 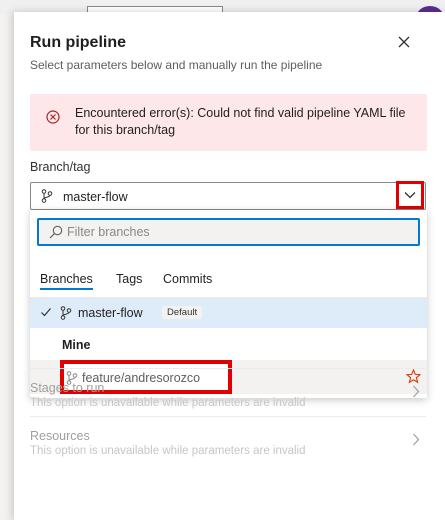 What do you see at coordinates (60, 436) in the screenshot?
I see `section-title: Resources` at bounding box center [60, 436].